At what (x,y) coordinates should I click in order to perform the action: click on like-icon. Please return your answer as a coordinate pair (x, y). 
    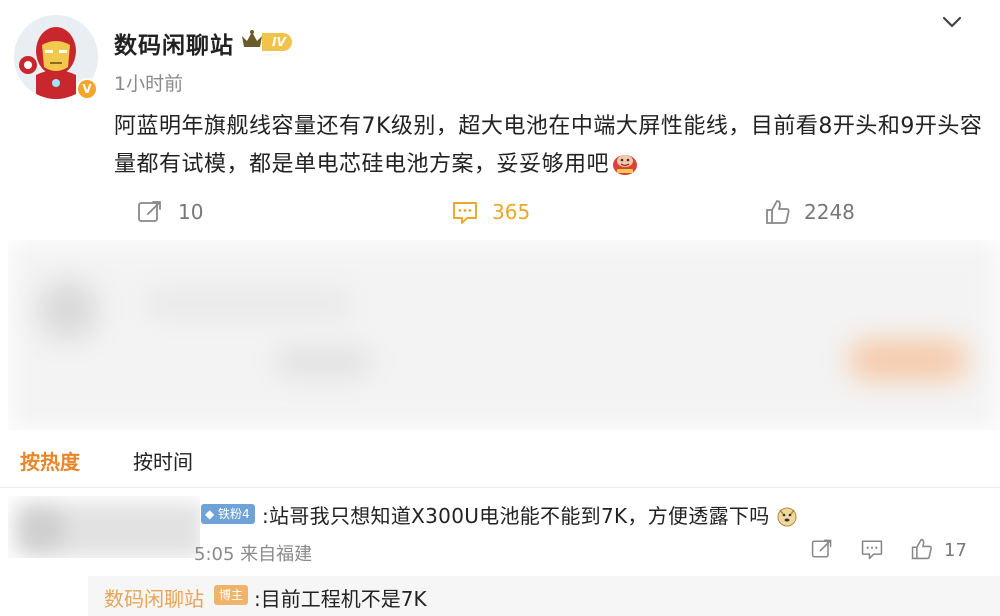
    Looking at the image, I should click on (778, 212).